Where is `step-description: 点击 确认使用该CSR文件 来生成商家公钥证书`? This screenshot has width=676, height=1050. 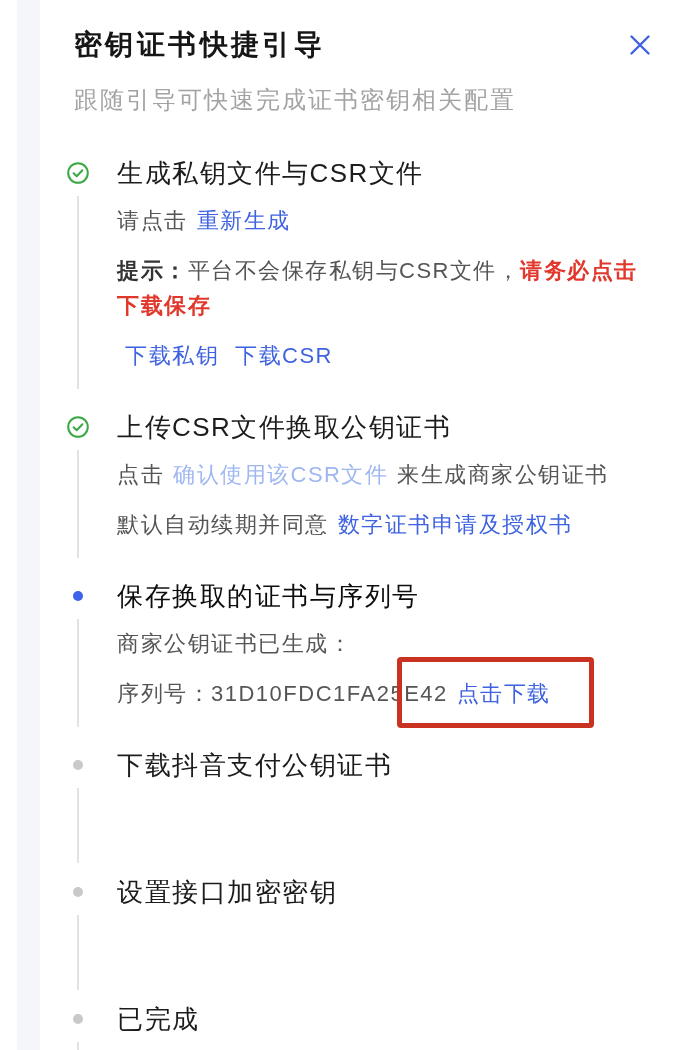 step-description: 点击 确认使用该CSR文件 来生成商家公钥证书 is located at coordinates (363, 475).